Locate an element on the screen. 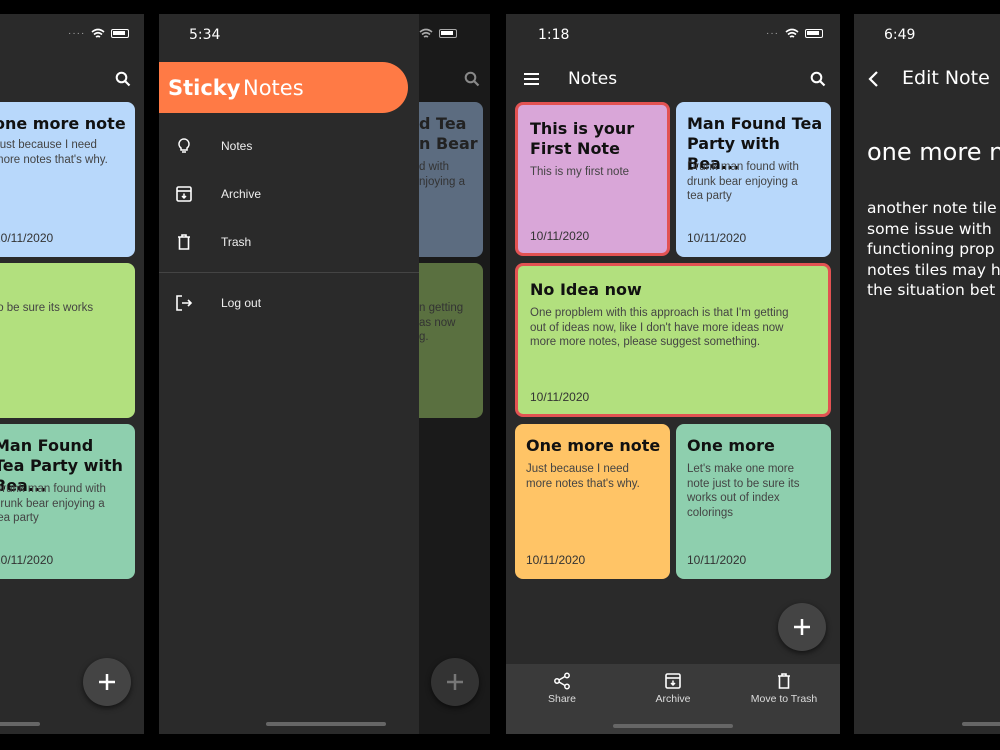 The width and height of the screenshot is (1000, 750). note-card: n getting as now g. is located at coordinates (446, 340).